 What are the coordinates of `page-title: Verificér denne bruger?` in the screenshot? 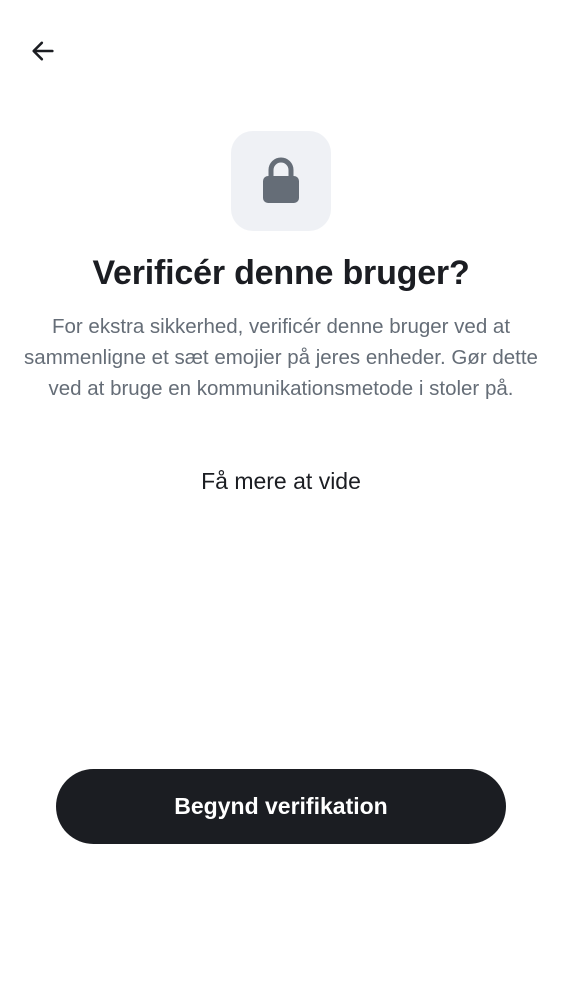 It's located at (281, 273).